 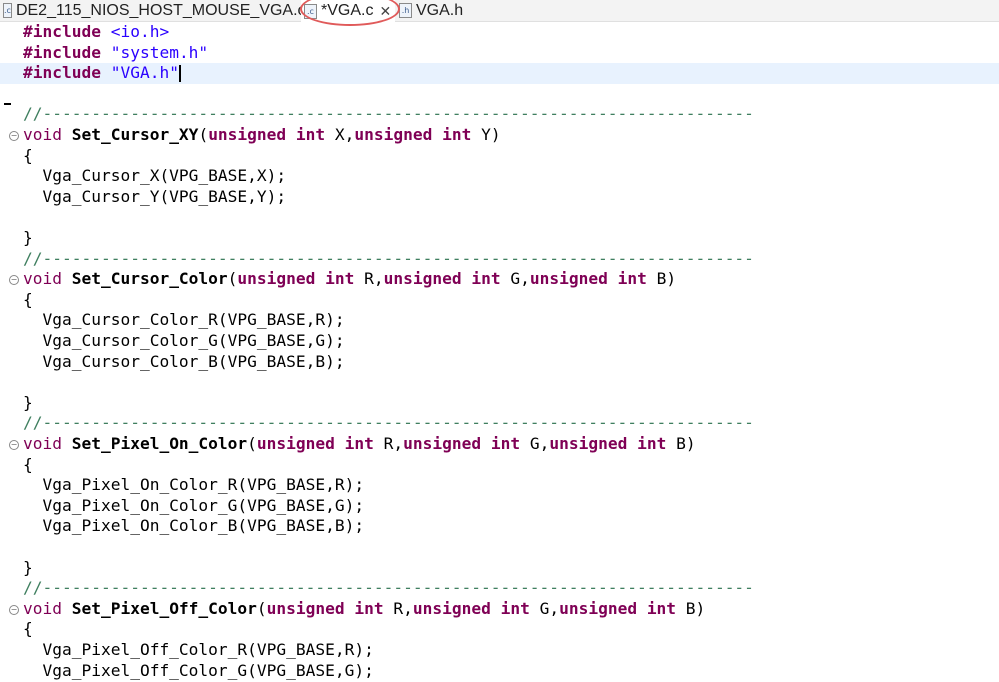 What do you see at coordinates (499, 73) in the screenshot?
I see `code-line: #include "VGA.h"` at bounding box center [499, 73].